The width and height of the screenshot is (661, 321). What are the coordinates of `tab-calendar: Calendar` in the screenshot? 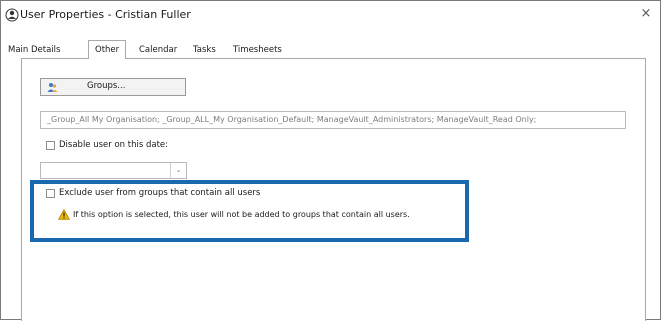 It's located at (158, 50).